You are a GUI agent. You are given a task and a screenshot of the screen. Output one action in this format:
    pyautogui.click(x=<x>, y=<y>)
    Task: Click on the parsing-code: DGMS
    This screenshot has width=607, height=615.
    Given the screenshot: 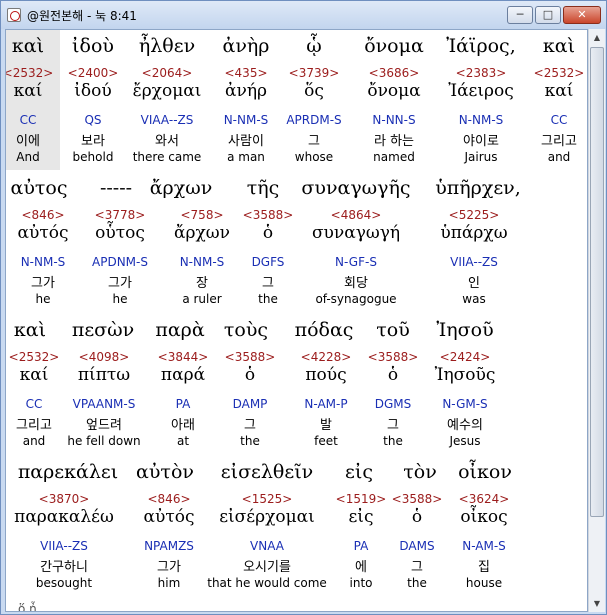 What is the action you would take?
    pyautogui.click(x=393, y=404)
    